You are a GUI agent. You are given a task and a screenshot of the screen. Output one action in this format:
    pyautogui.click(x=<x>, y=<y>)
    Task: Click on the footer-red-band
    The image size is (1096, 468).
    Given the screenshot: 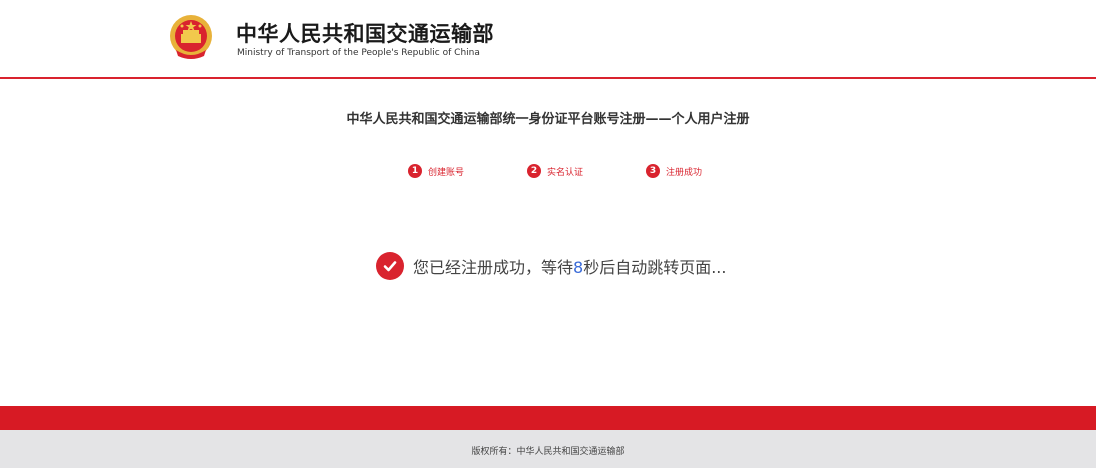 What is the action you would take?
    pyautogui.click(x=548, y=418)
    